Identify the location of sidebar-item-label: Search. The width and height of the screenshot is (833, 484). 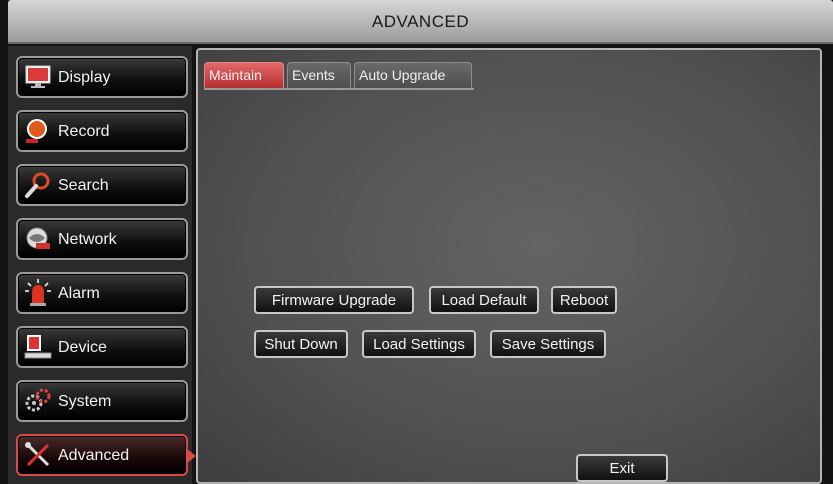
(83, 185).